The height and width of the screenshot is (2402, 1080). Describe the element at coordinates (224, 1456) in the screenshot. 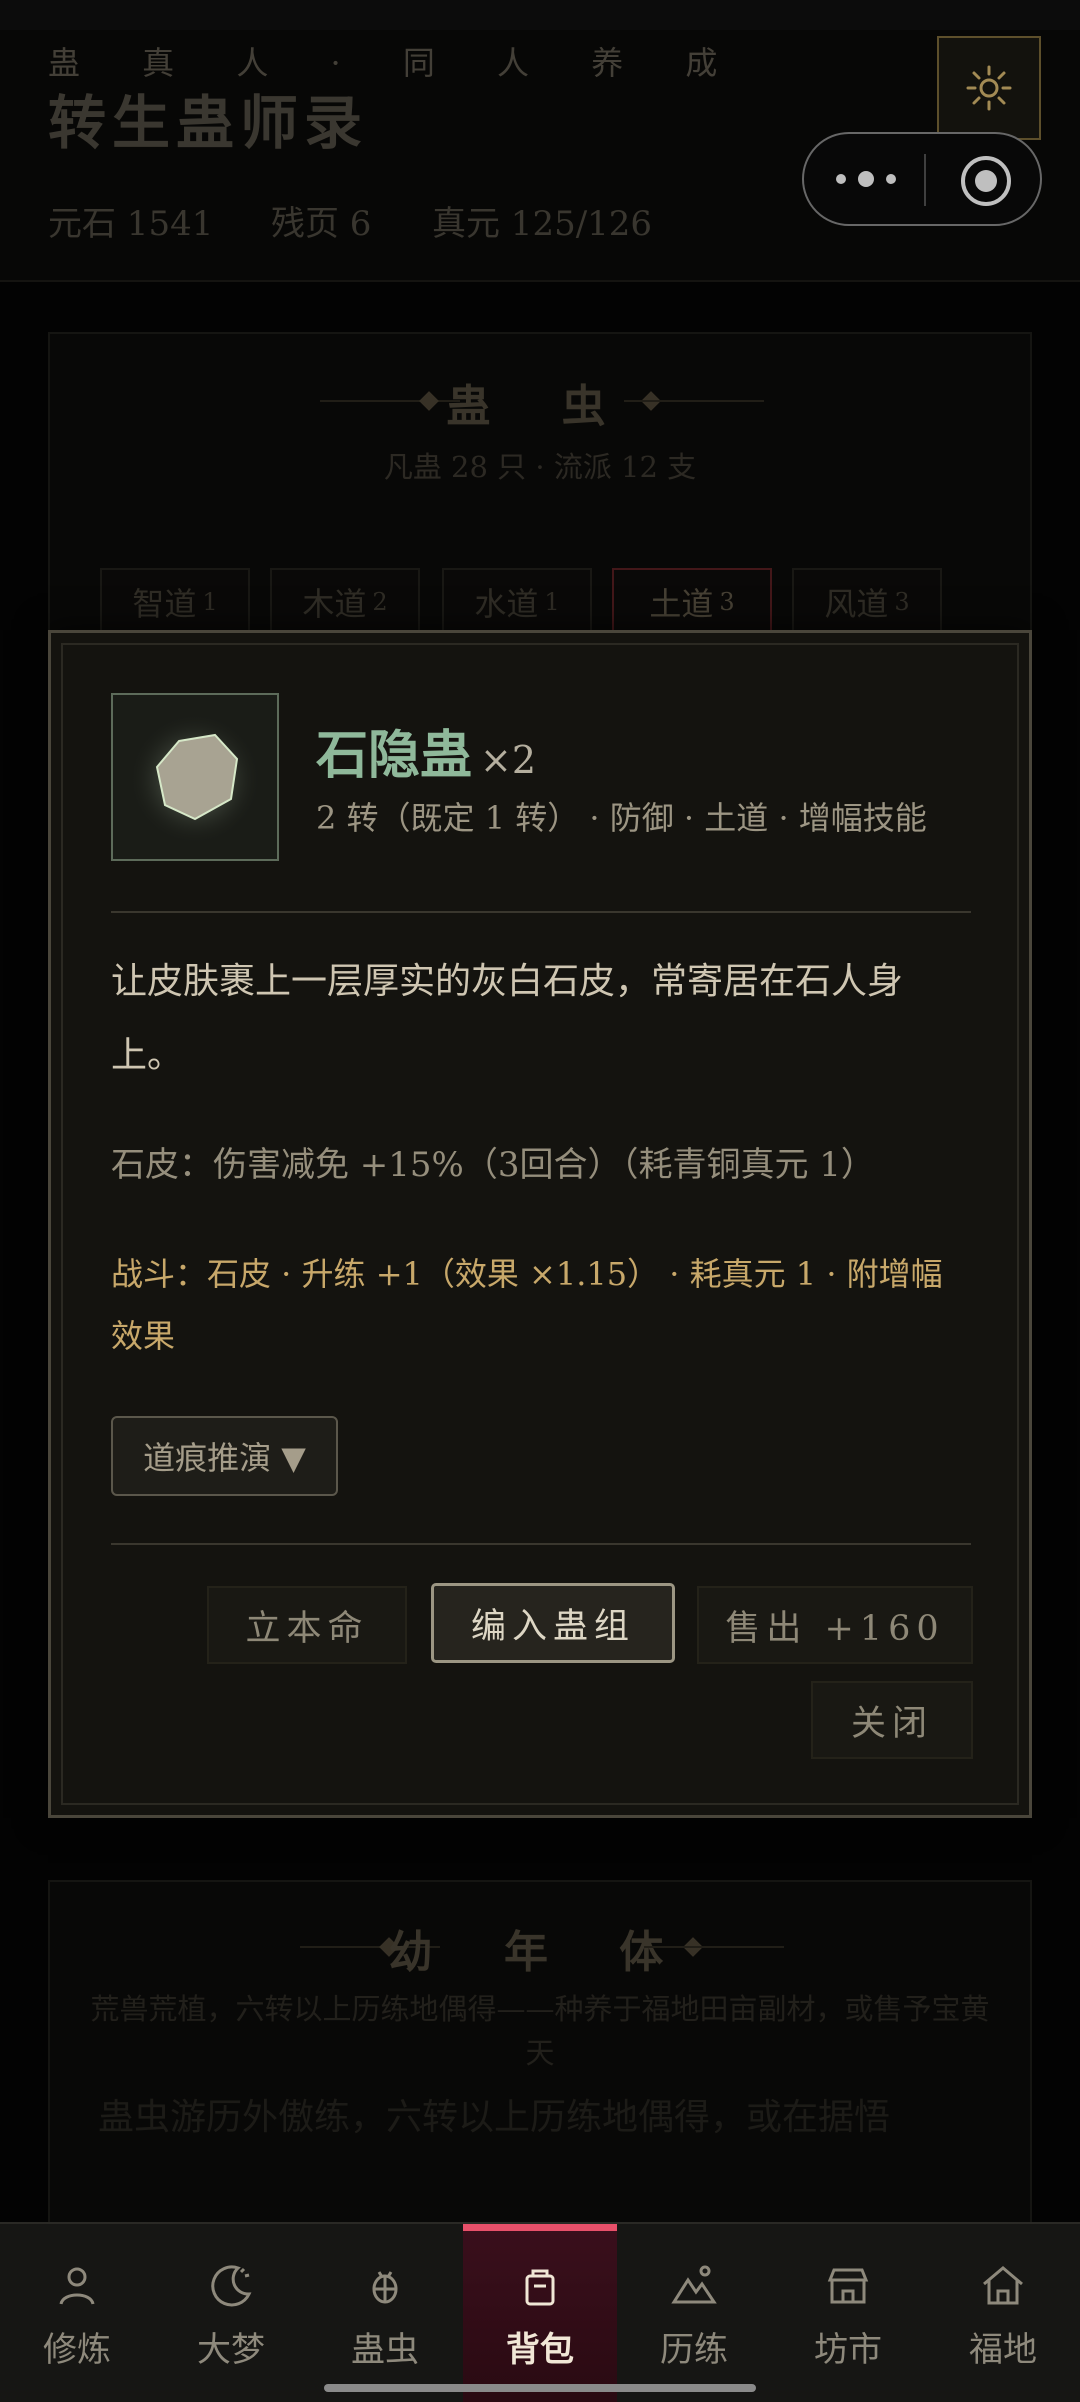

I see `dao-derive-dropdown: 道痕推演 ▼` at that location.